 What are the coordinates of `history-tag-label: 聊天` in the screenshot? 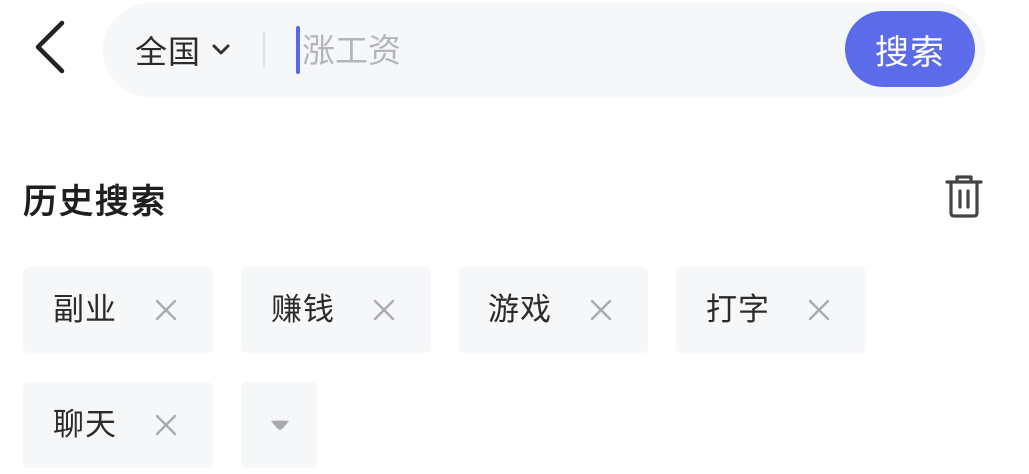 It's located at (85, 425).